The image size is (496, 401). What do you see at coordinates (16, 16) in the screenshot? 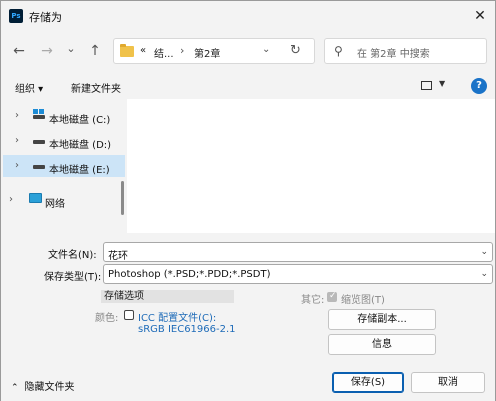
I see `photoshop-app-icon: Ps` at bounding box center [16, 16].